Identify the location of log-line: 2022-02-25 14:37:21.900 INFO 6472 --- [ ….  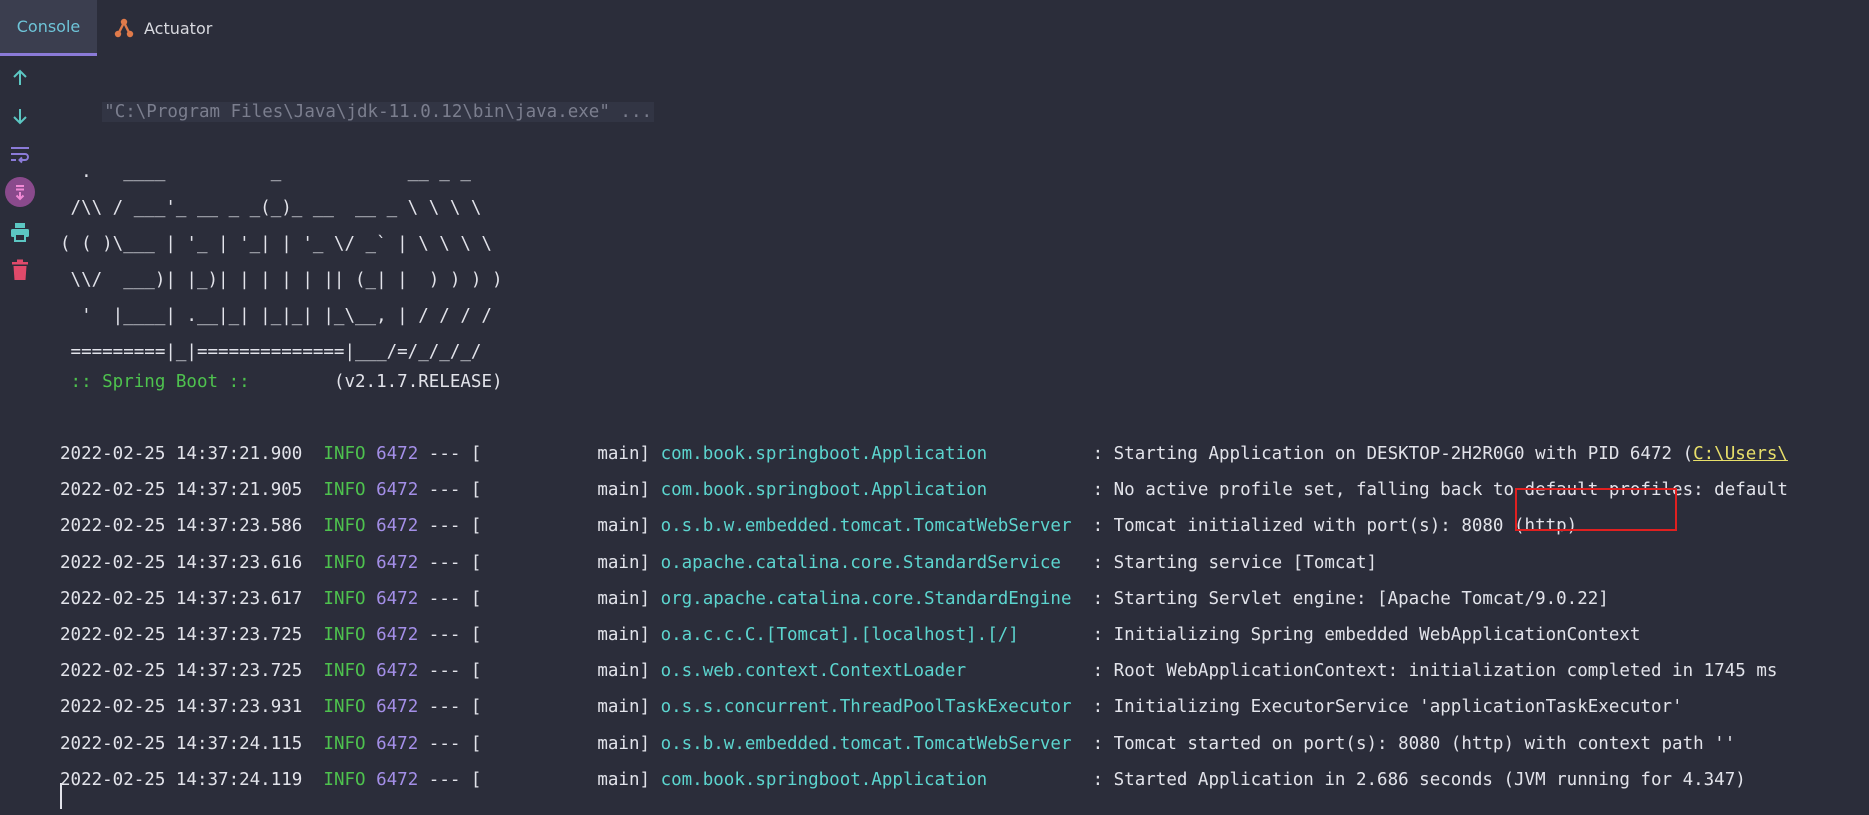
(924, 454).